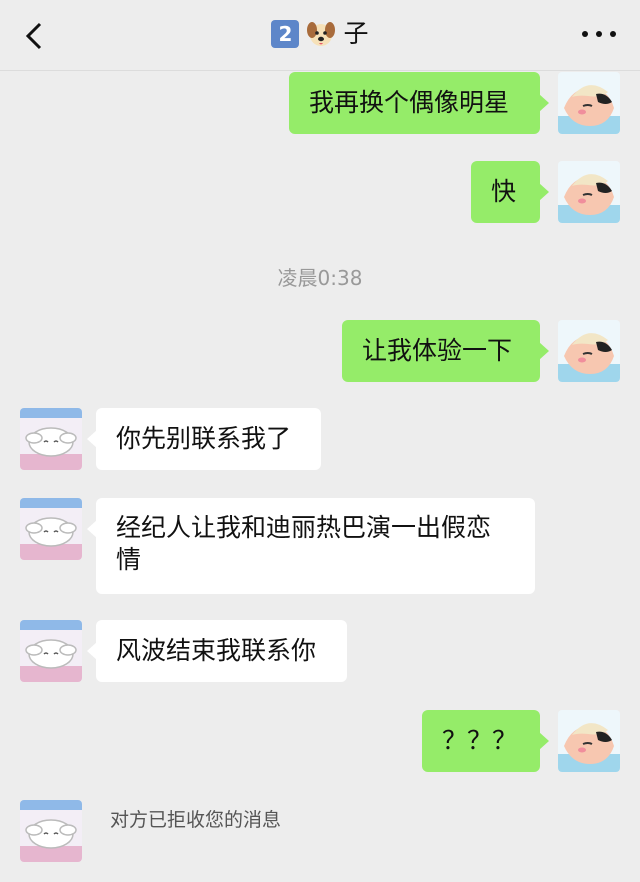  I want to click on message-bubble: 我再换个偶像明星, so click(419, 103).